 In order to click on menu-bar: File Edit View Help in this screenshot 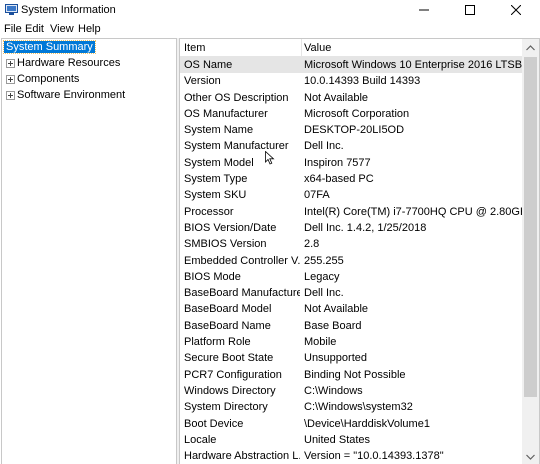, I will do `click(270, 29)`.